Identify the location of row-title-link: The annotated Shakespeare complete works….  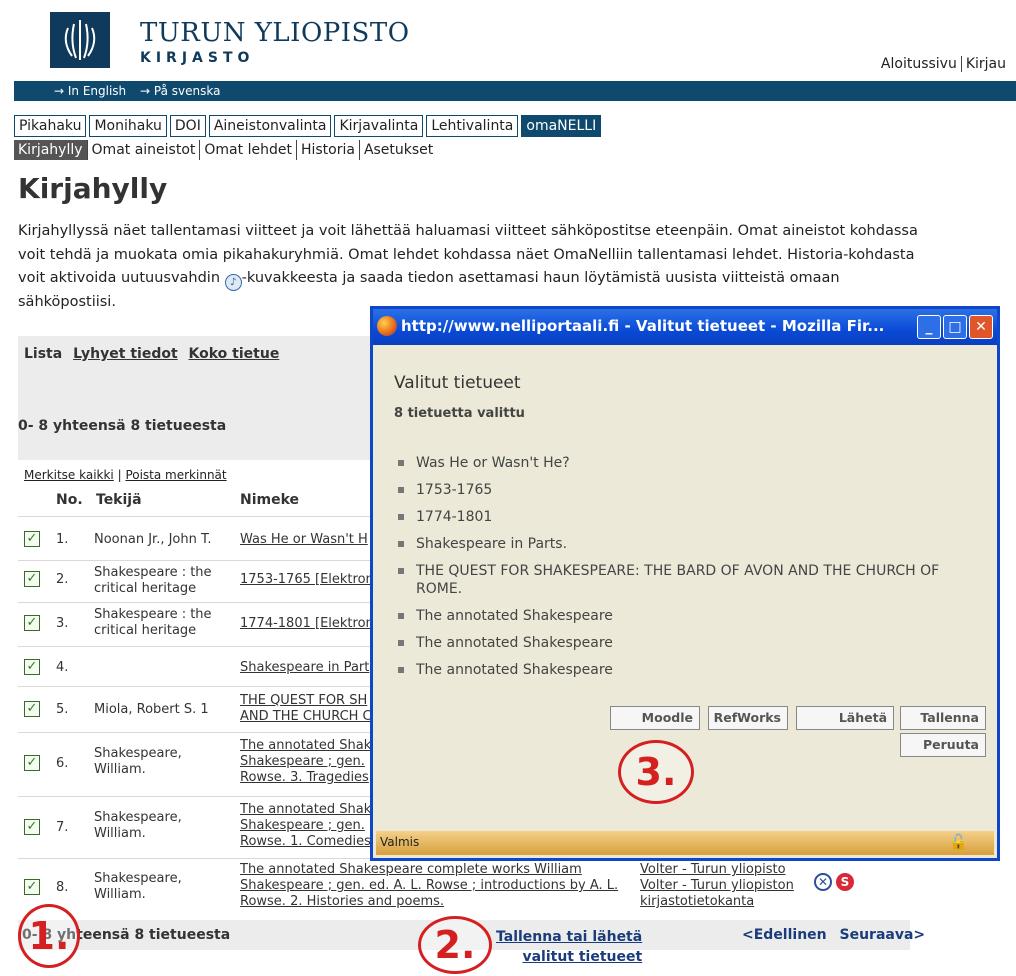
(440, 886).